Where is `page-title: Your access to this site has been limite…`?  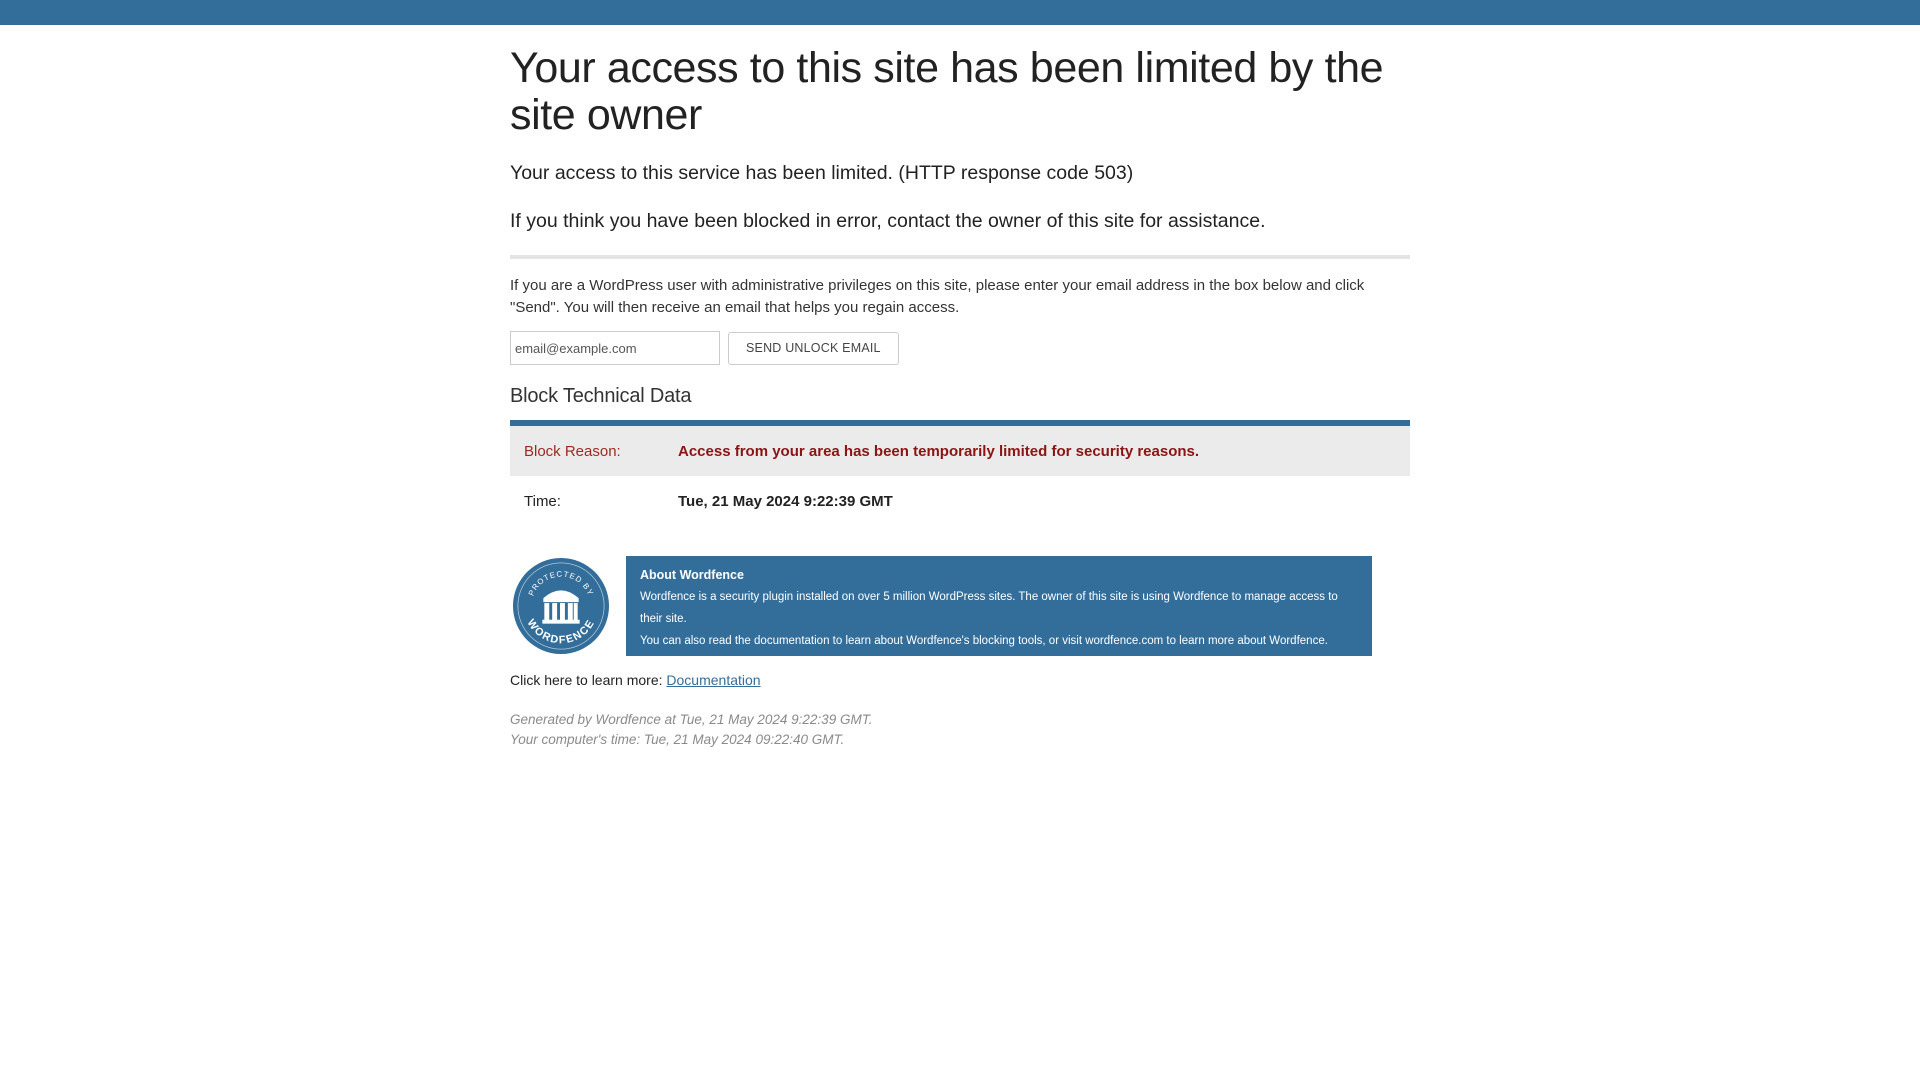
page-title: Your access to this site has been limite… is located at coordinates (947, 91).